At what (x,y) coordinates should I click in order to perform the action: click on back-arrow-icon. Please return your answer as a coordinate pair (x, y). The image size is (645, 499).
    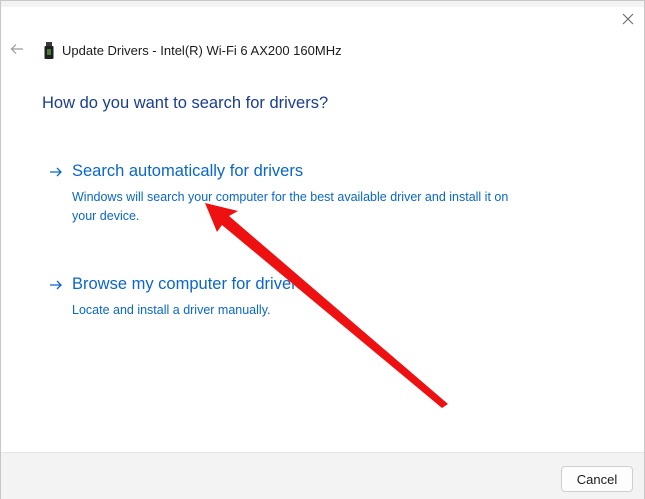
    Looking at the image, I should click on (16, 49).